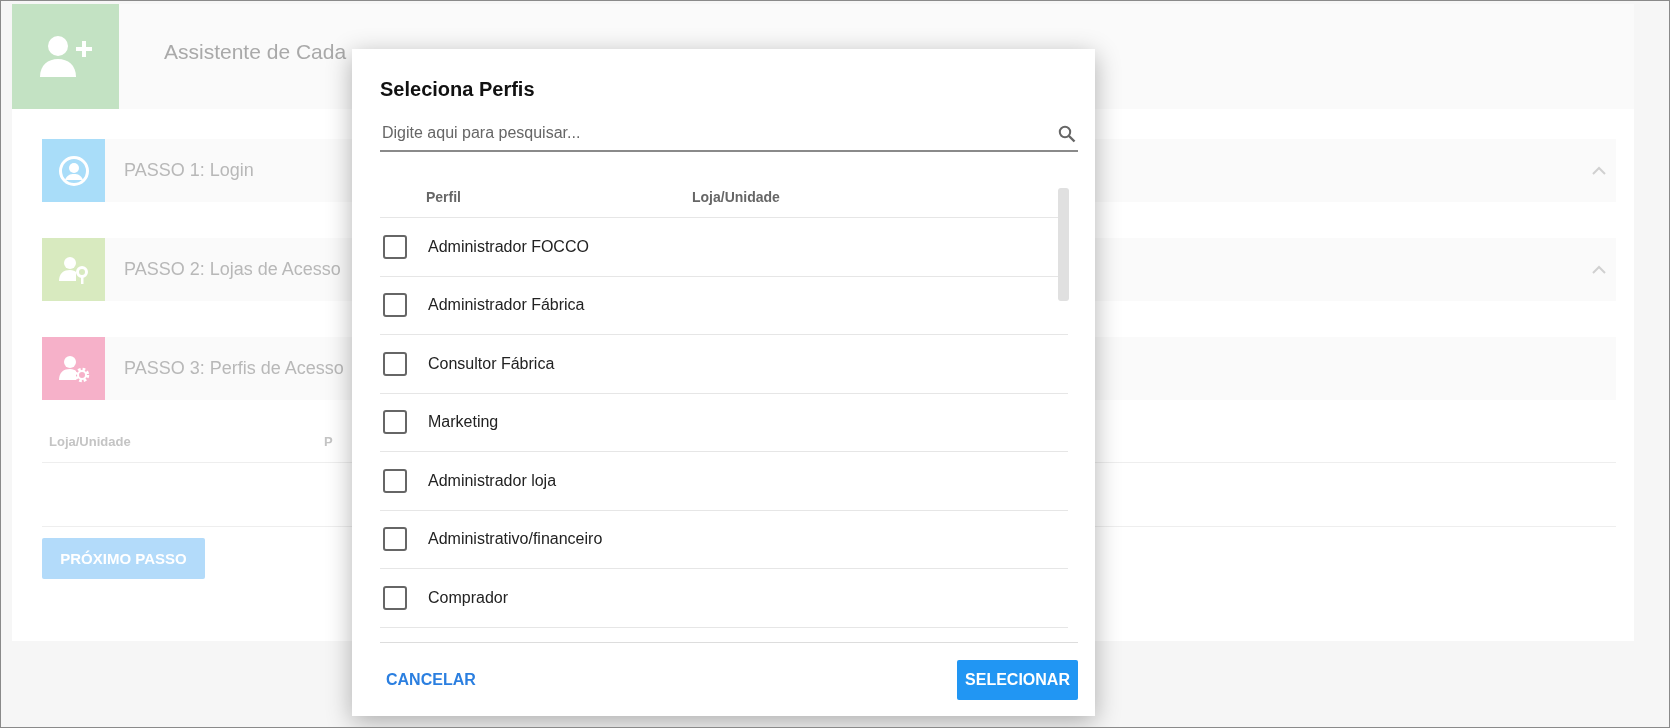 The image size is (1670, 728). Describe the element at coordinates (444, 197) in the screenshot. I see `column-header: Perfil` at that location.